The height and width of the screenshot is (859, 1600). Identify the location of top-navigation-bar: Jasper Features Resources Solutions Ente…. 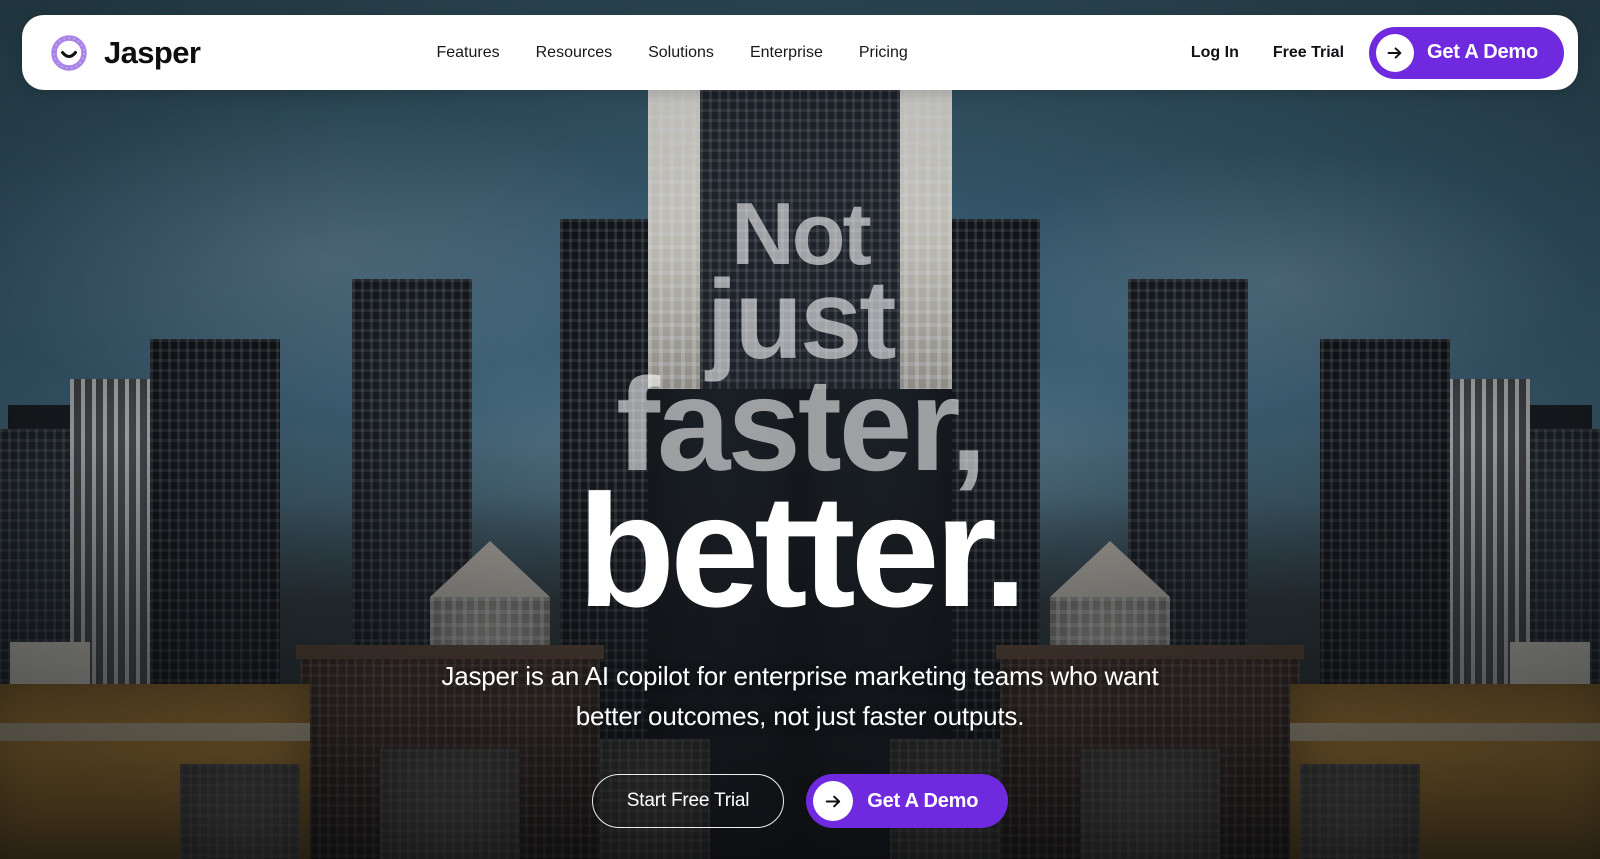
(800, 52).